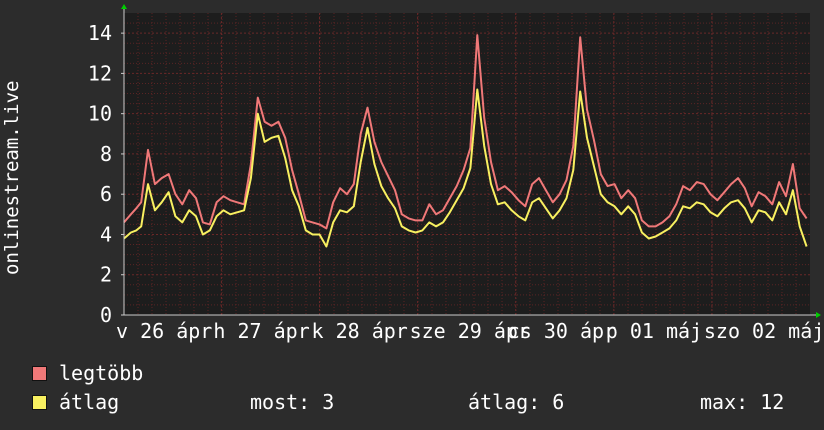  I want to click on legend-swatch-avg, so click(39, 402).